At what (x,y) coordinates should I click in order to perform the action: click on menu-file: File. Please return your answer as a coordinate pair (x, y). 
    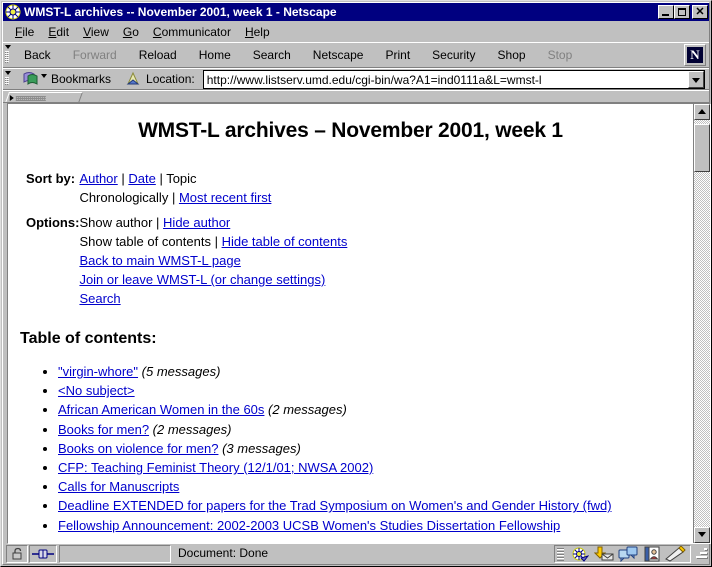
    Looking at the image, I should click on (24, 32).